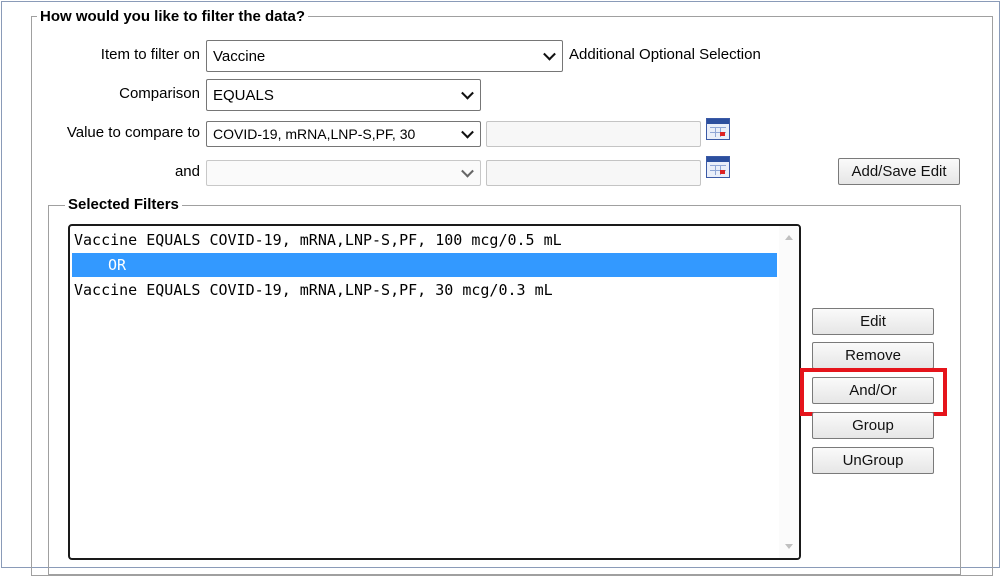 The width and height of the screenshot is (1003, 576). I want to click on item-to-filter-select: Vaccine, so click(384, 56).